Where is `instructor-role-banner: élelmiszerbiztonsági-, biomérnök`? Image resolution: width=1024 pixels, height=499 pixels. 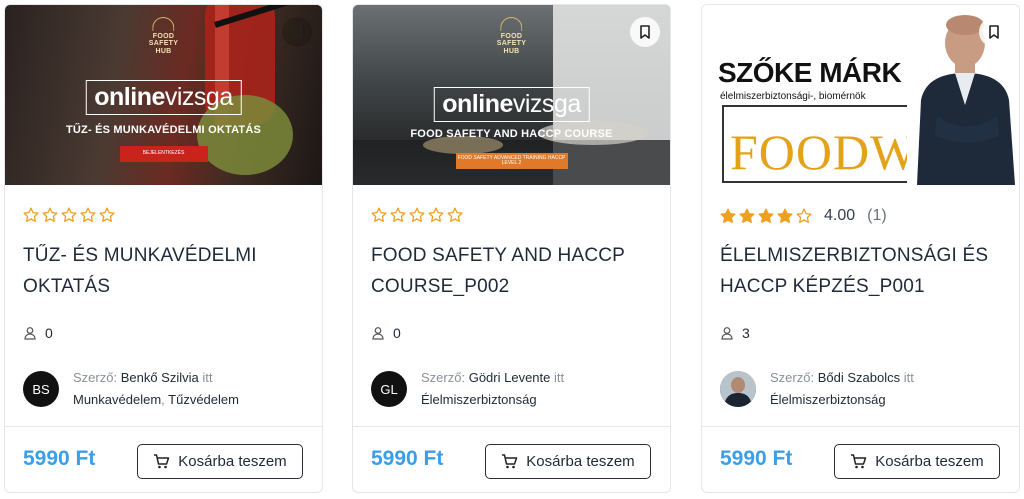
instructor-role-banner: élelmiszerbiztonsági-, biomérnök is located at coordinates (793, 96).